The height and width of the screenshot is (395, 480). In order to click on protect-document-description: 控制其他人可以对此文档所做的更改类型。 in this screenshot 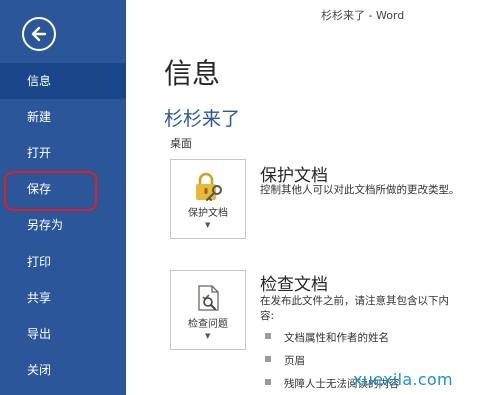, I will do `click(360, 190)`.